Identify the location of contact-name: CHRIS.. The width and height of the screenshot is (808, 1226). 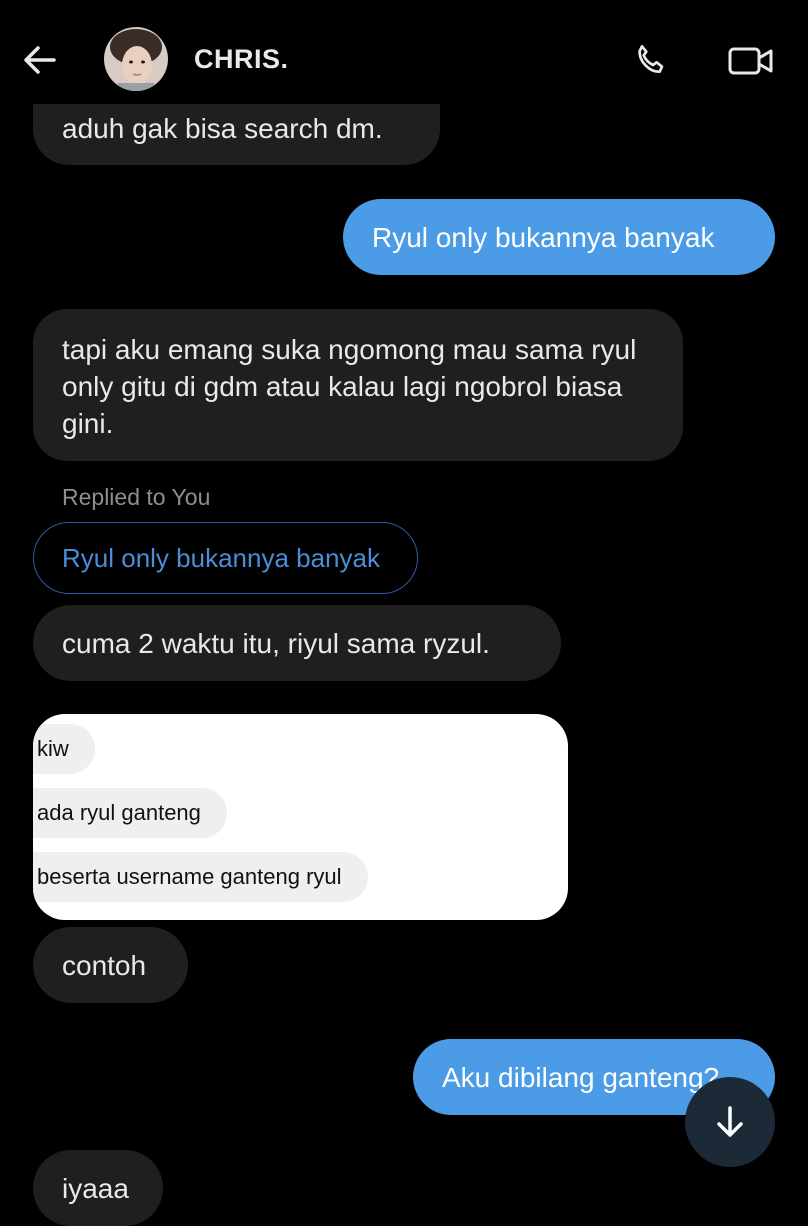
(241, 59).